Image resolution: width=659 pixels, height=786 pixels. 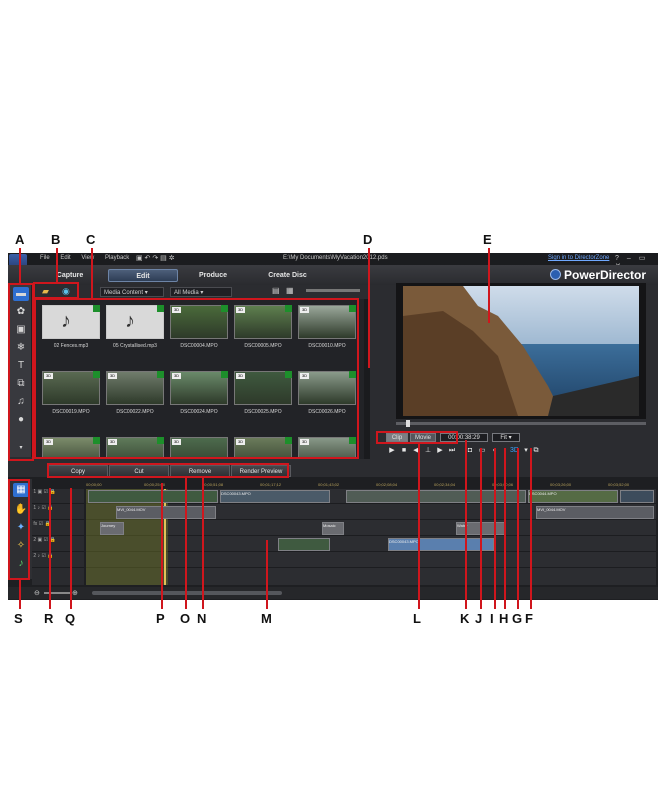 I want to click on callout-f: F, so click(x=529, y=618).